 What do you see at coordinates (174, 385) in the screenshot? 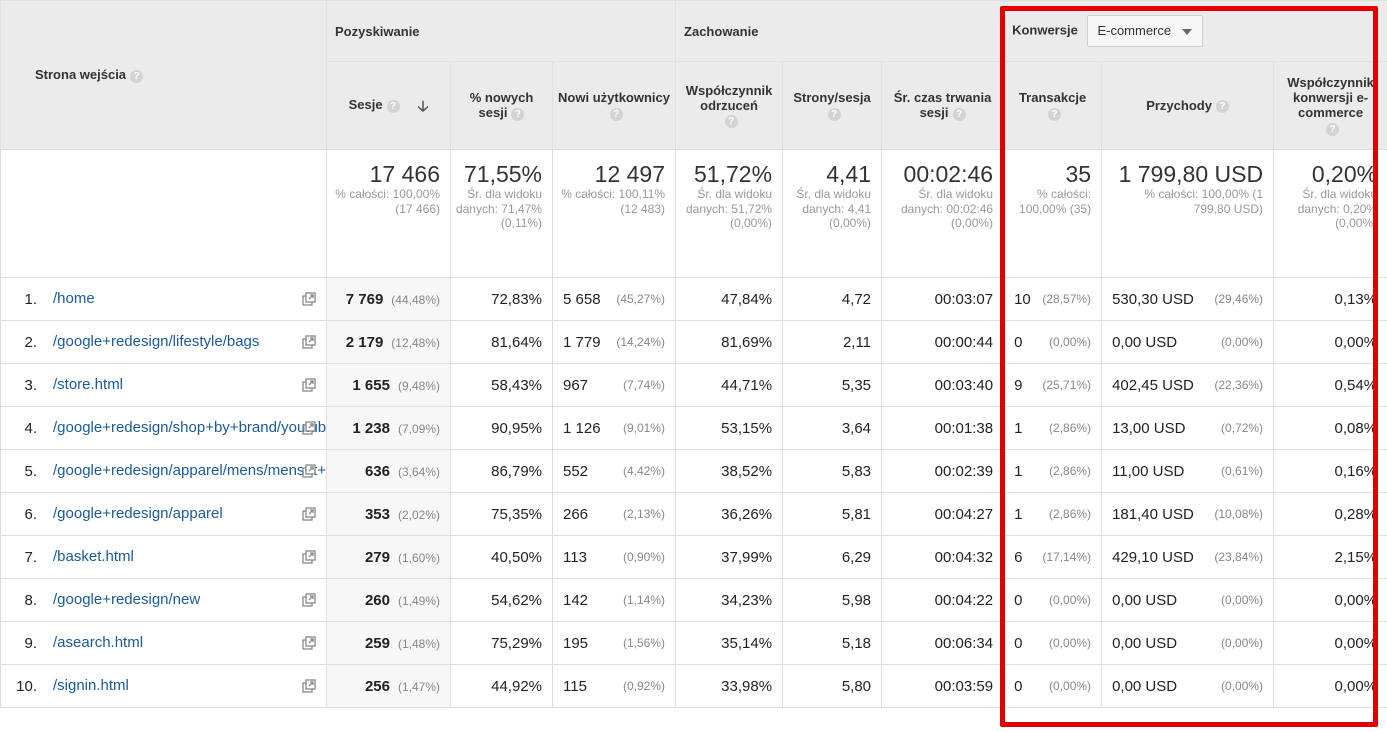
I see `landing-page-link: /store.html` at bounding box center [174, 385].